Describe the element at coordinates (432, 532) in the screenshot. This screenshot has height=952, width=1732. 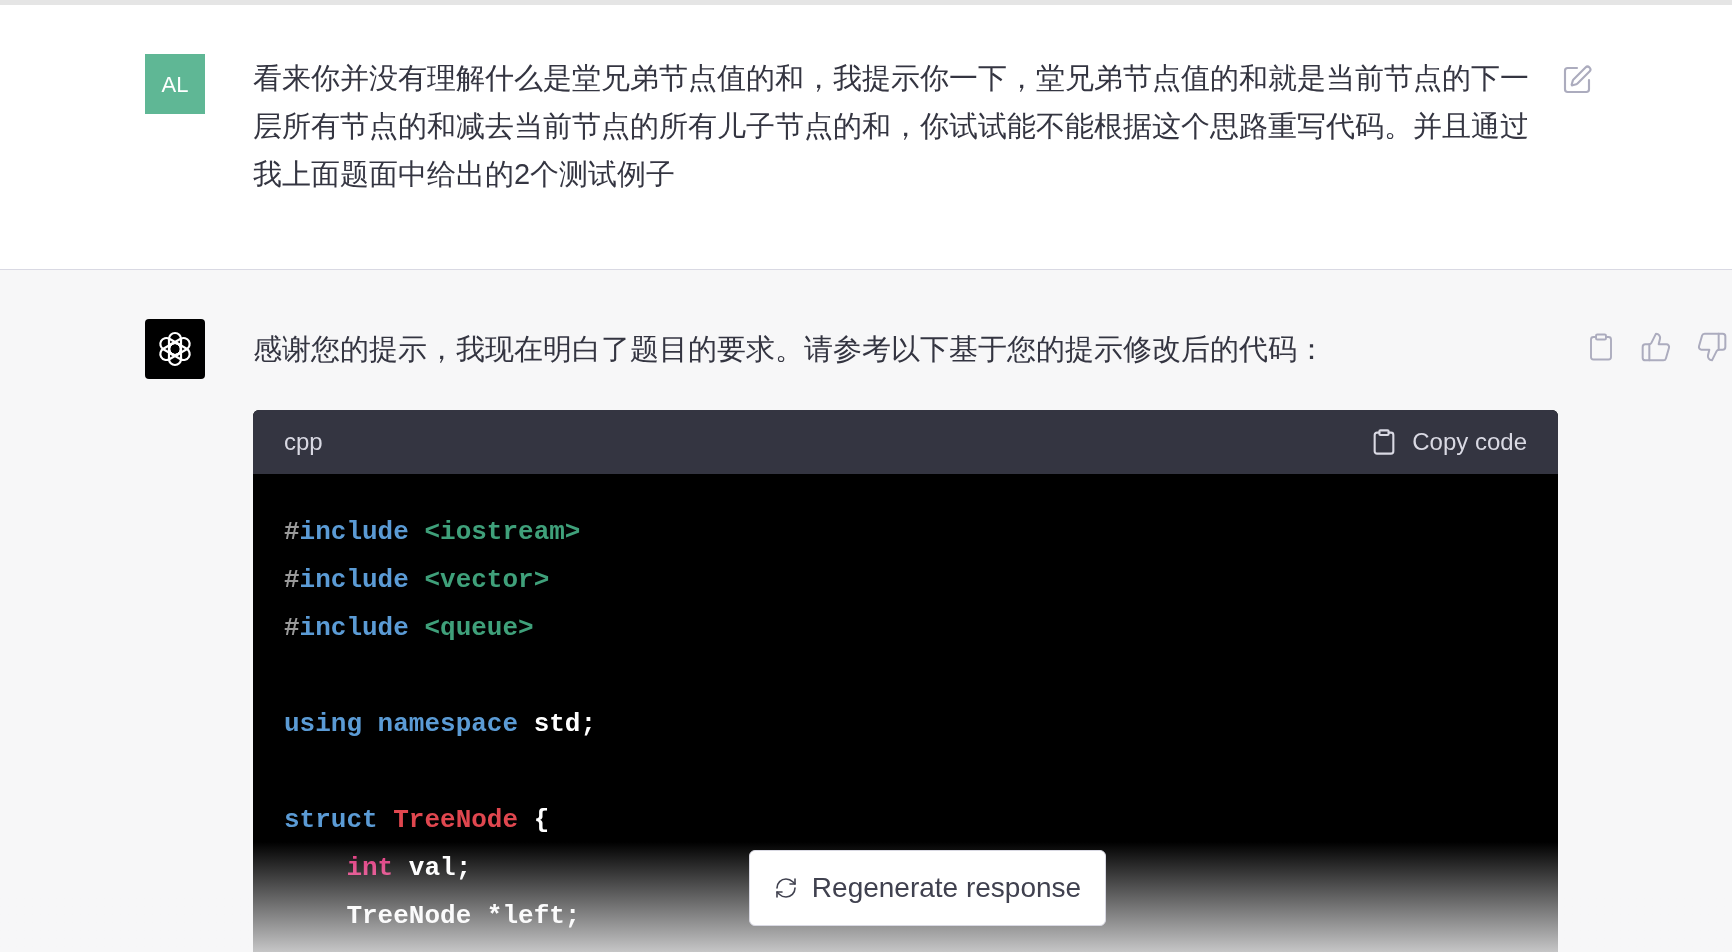
I see `code-line: #include <iostream>` at that location.